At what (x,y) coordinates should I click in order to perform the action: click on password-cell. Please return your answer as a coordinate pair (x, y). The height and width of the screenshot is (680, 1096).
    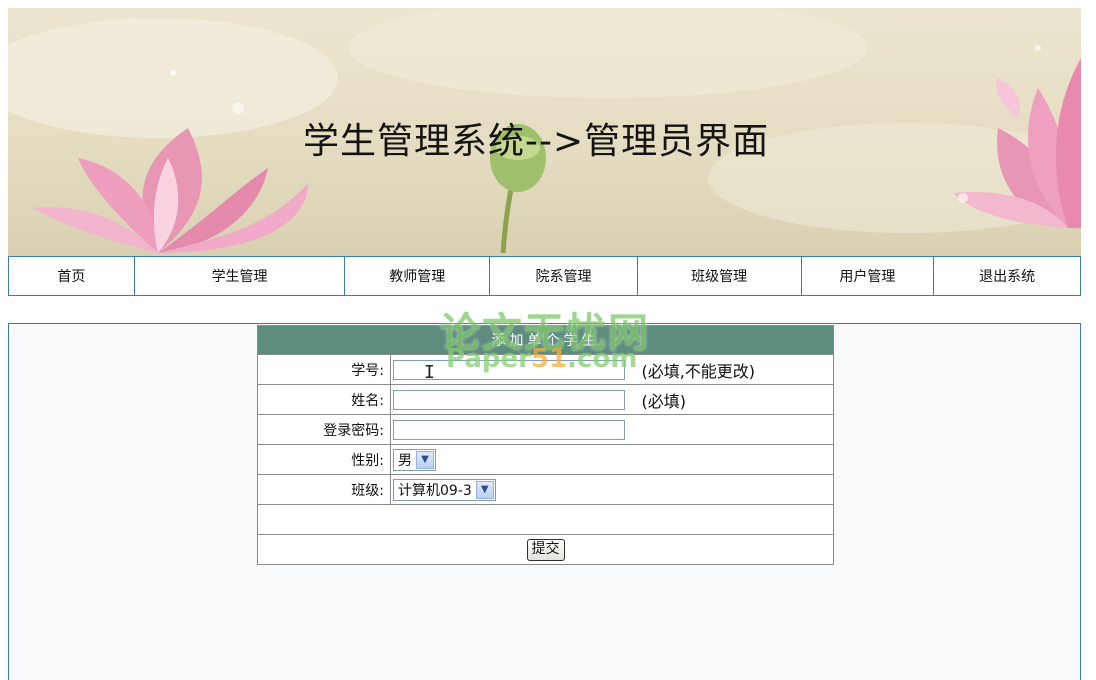
    Looking at the image, I should click on (612, 429).